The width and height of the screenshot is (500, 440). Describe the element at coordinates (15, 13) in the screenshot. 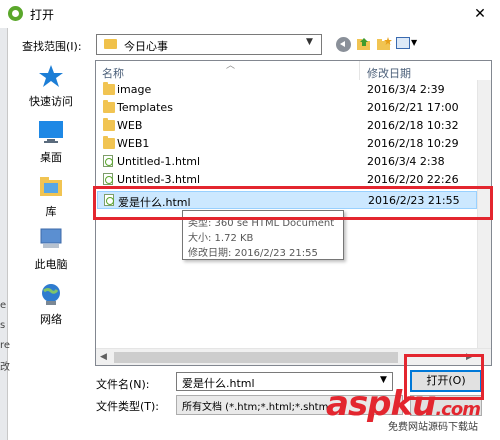

I see `app-icon` at that location.